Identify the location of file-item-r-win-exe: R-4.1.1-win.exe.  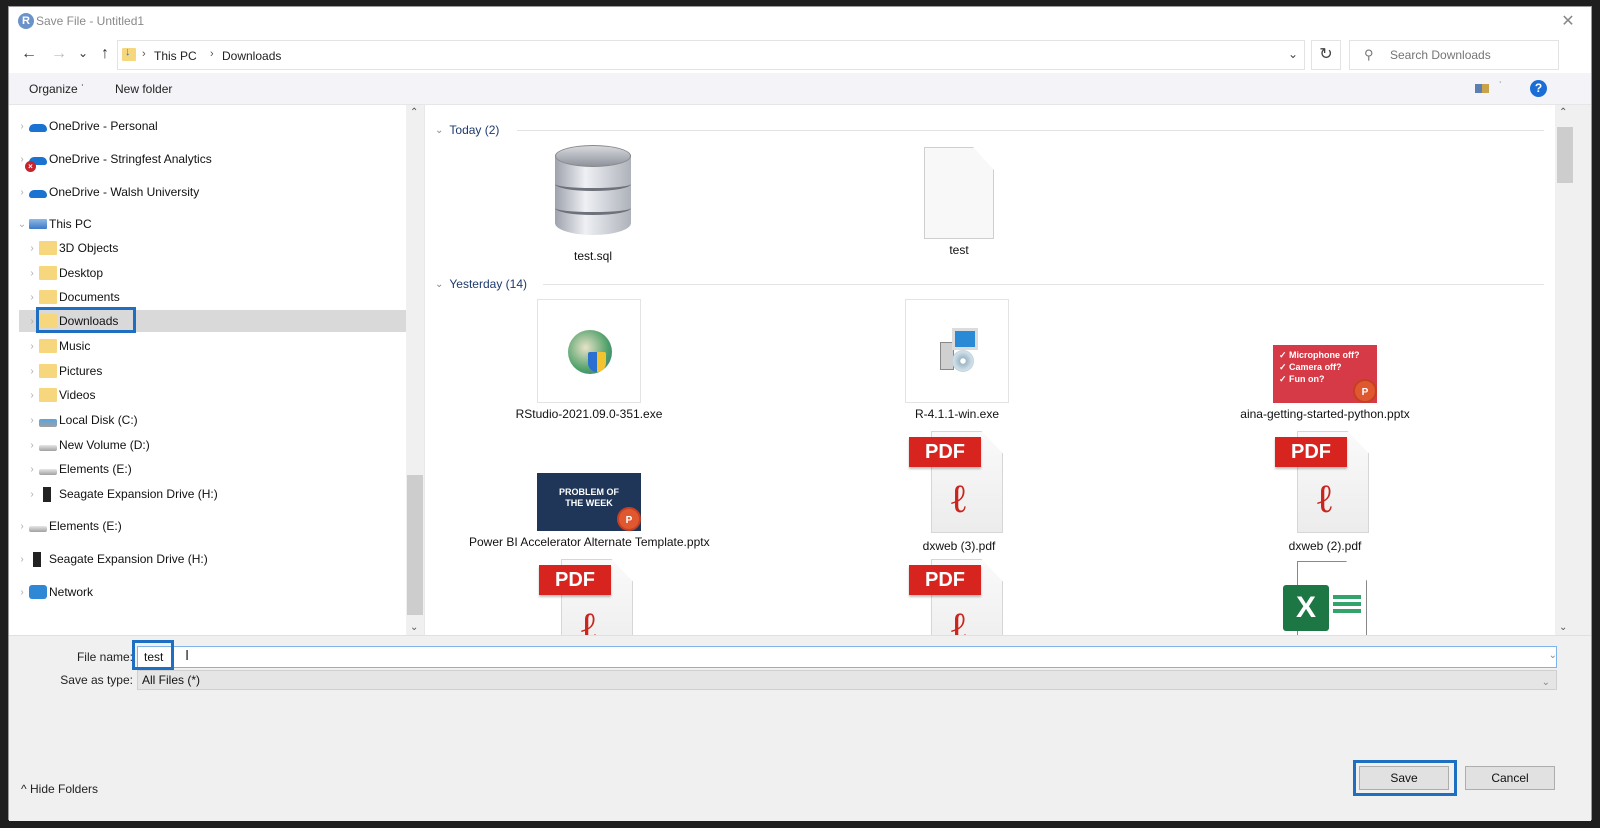
(957, 360).